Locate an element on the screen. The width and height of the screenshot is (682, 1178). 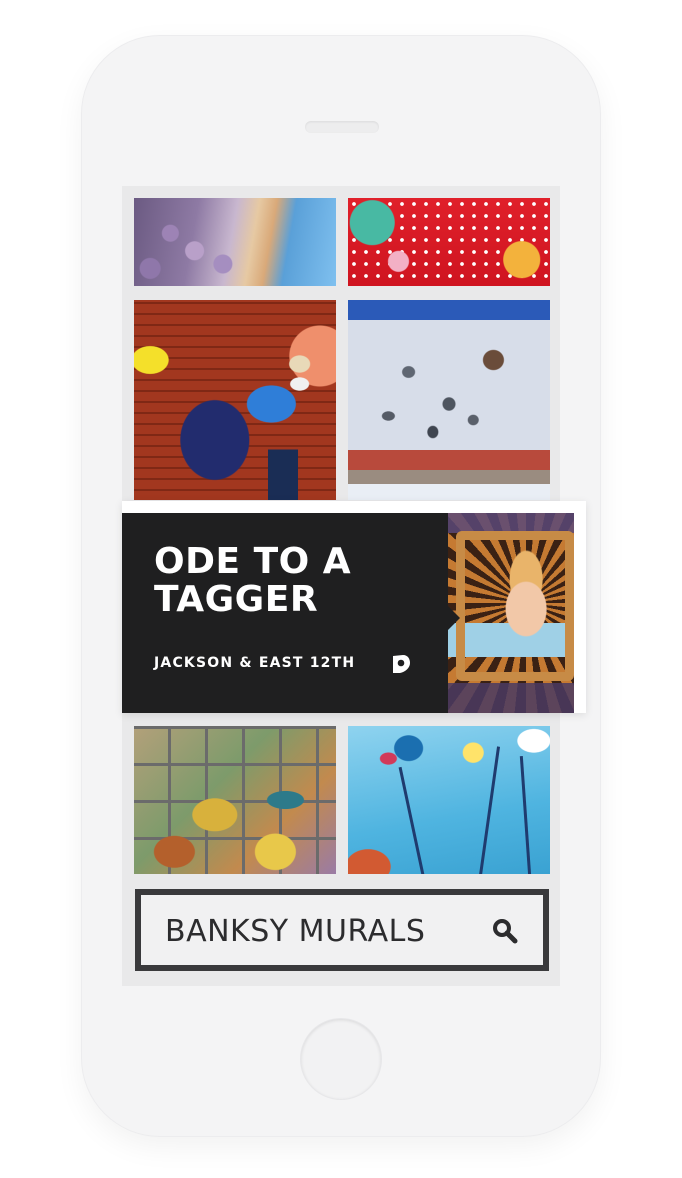
featured-mural-image is located at coordinates (511, 613).